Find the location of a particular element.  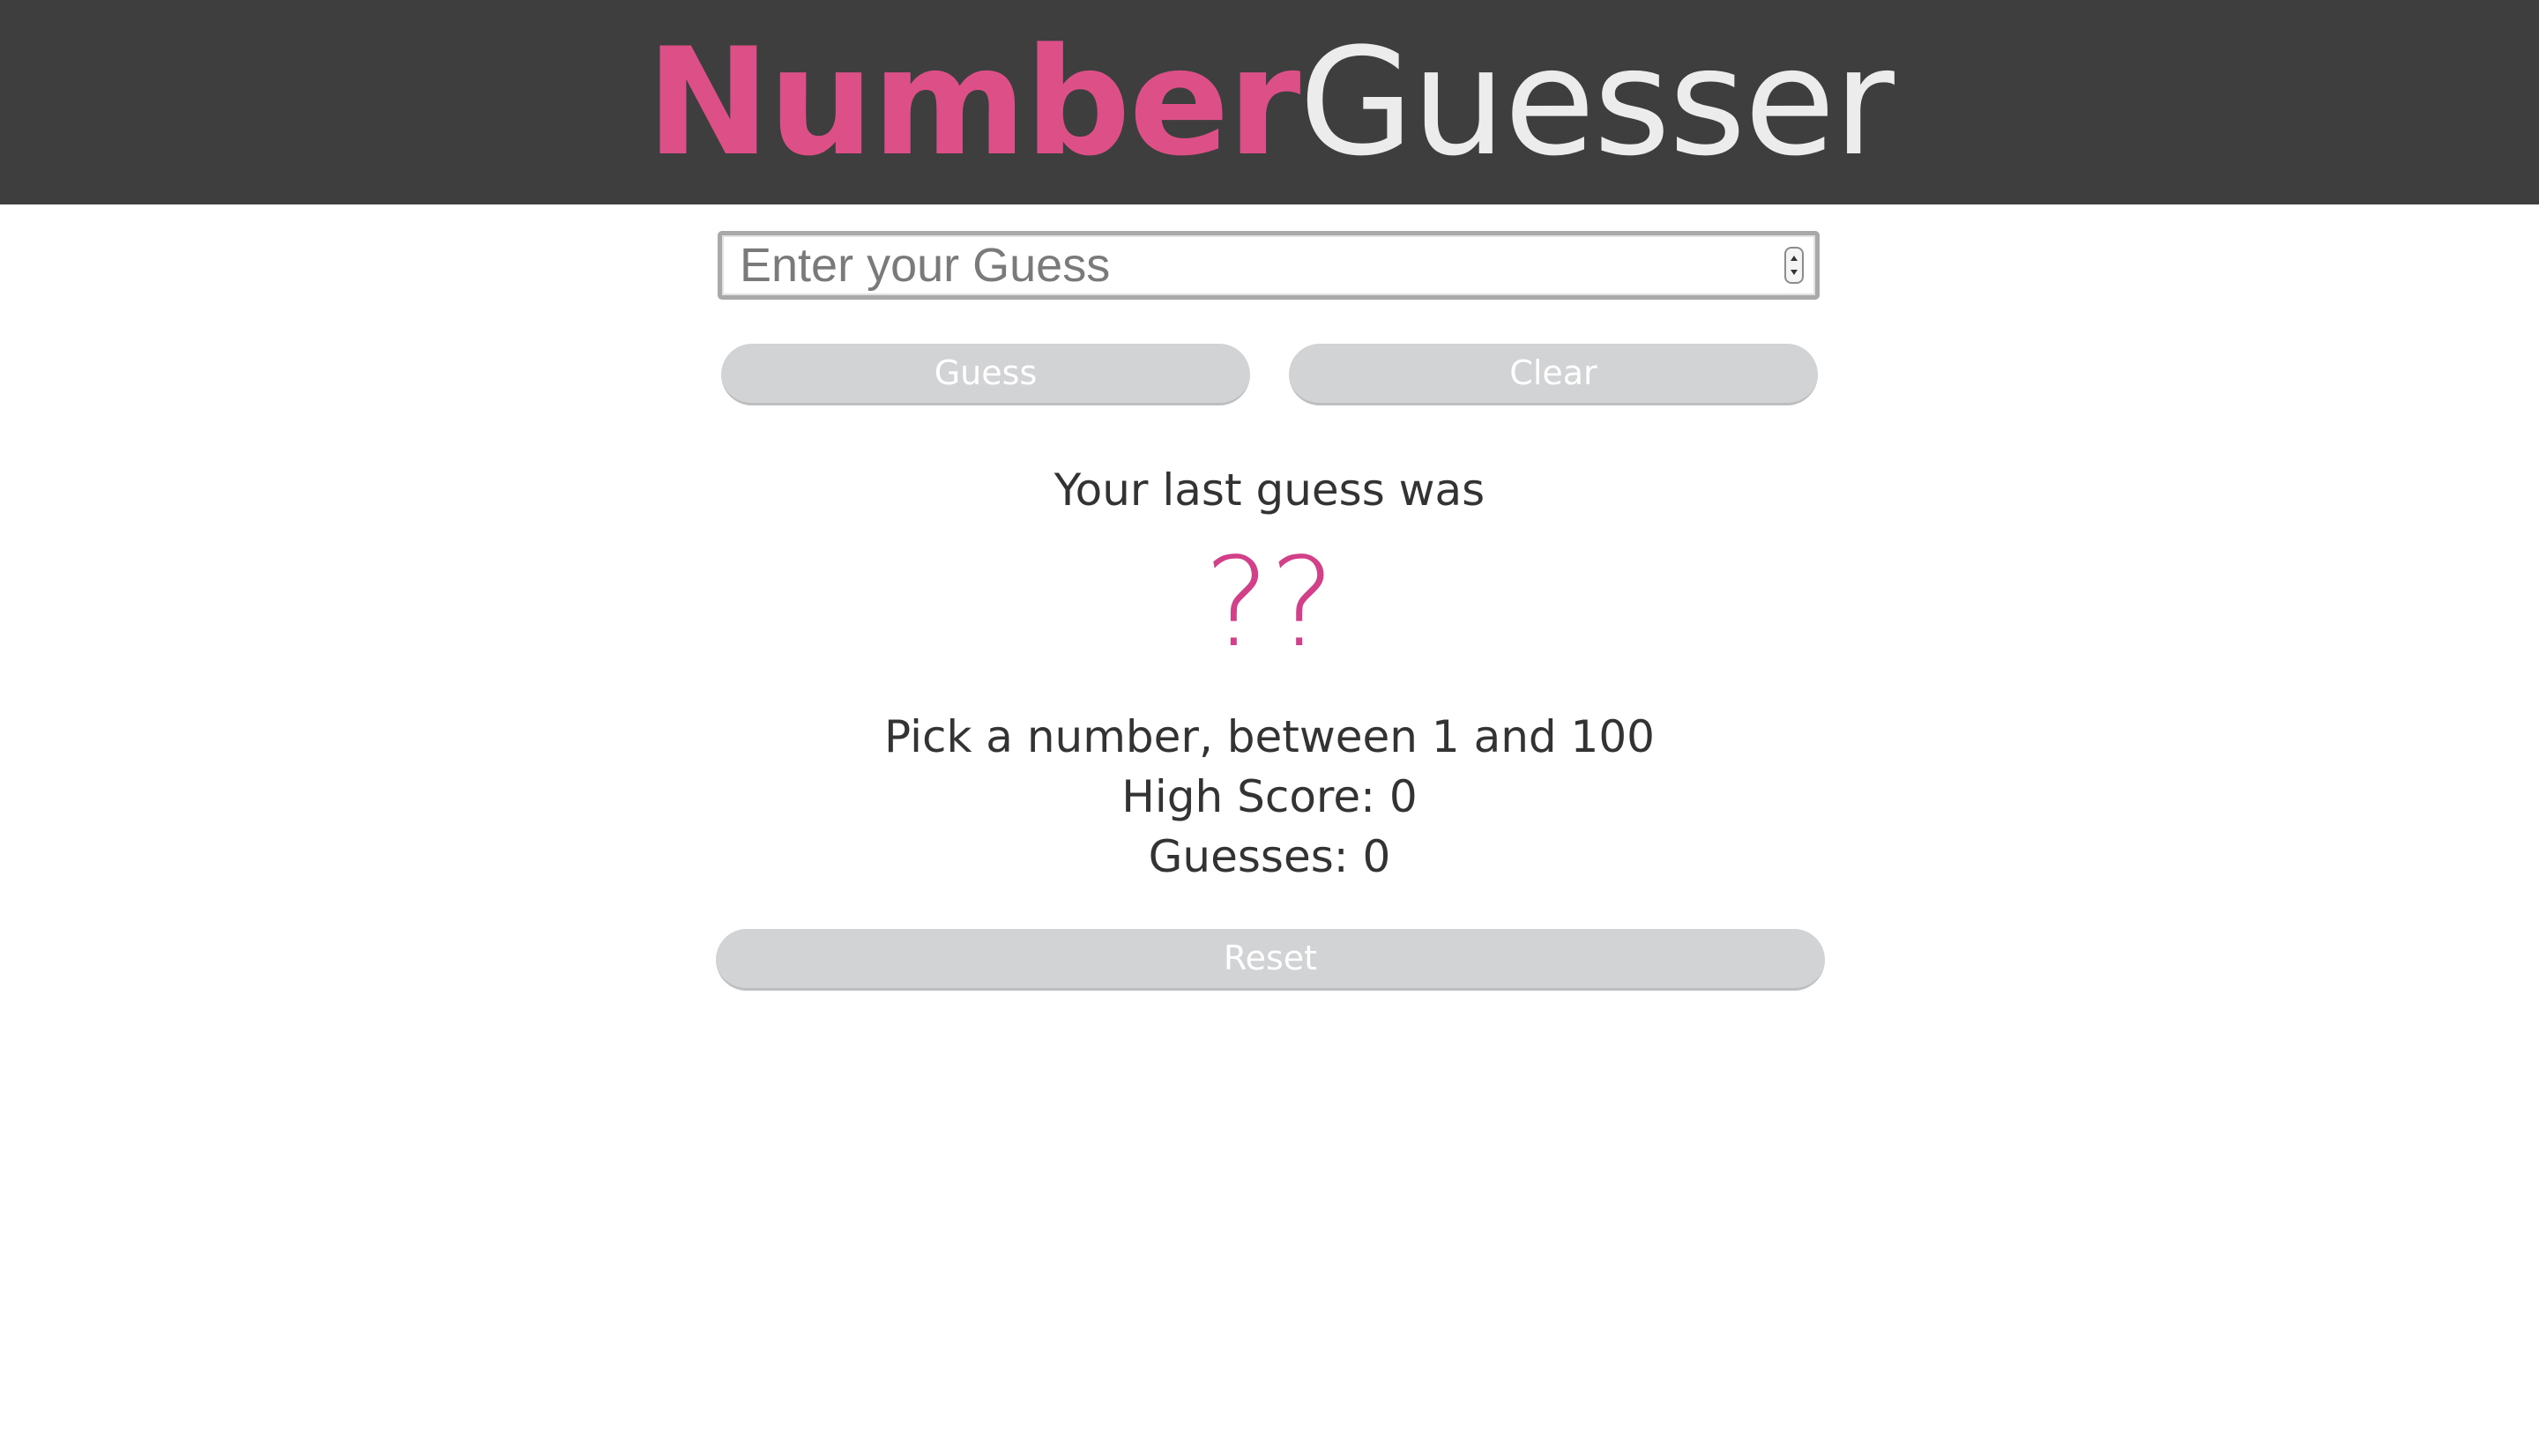

guess-input is located at coordinates (1269, 265).